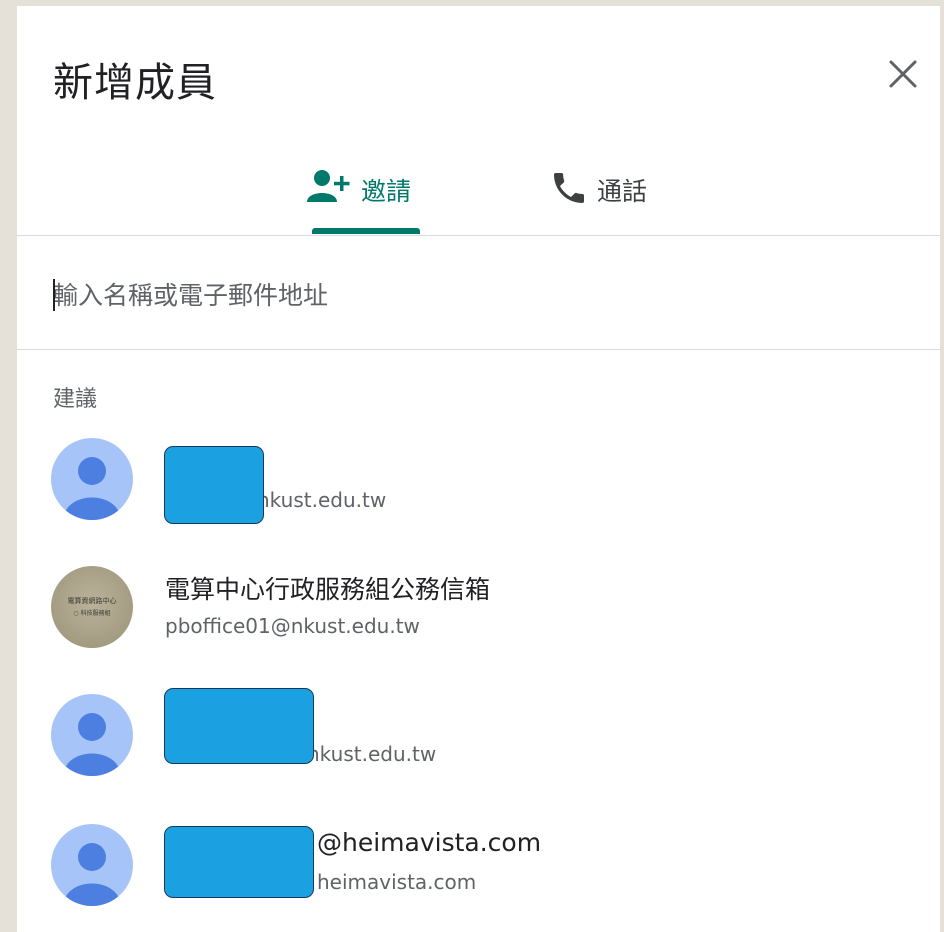 Image resolution: width=944 pixels, height=932 pixels. I want to click on search-input, so click(473, 295).